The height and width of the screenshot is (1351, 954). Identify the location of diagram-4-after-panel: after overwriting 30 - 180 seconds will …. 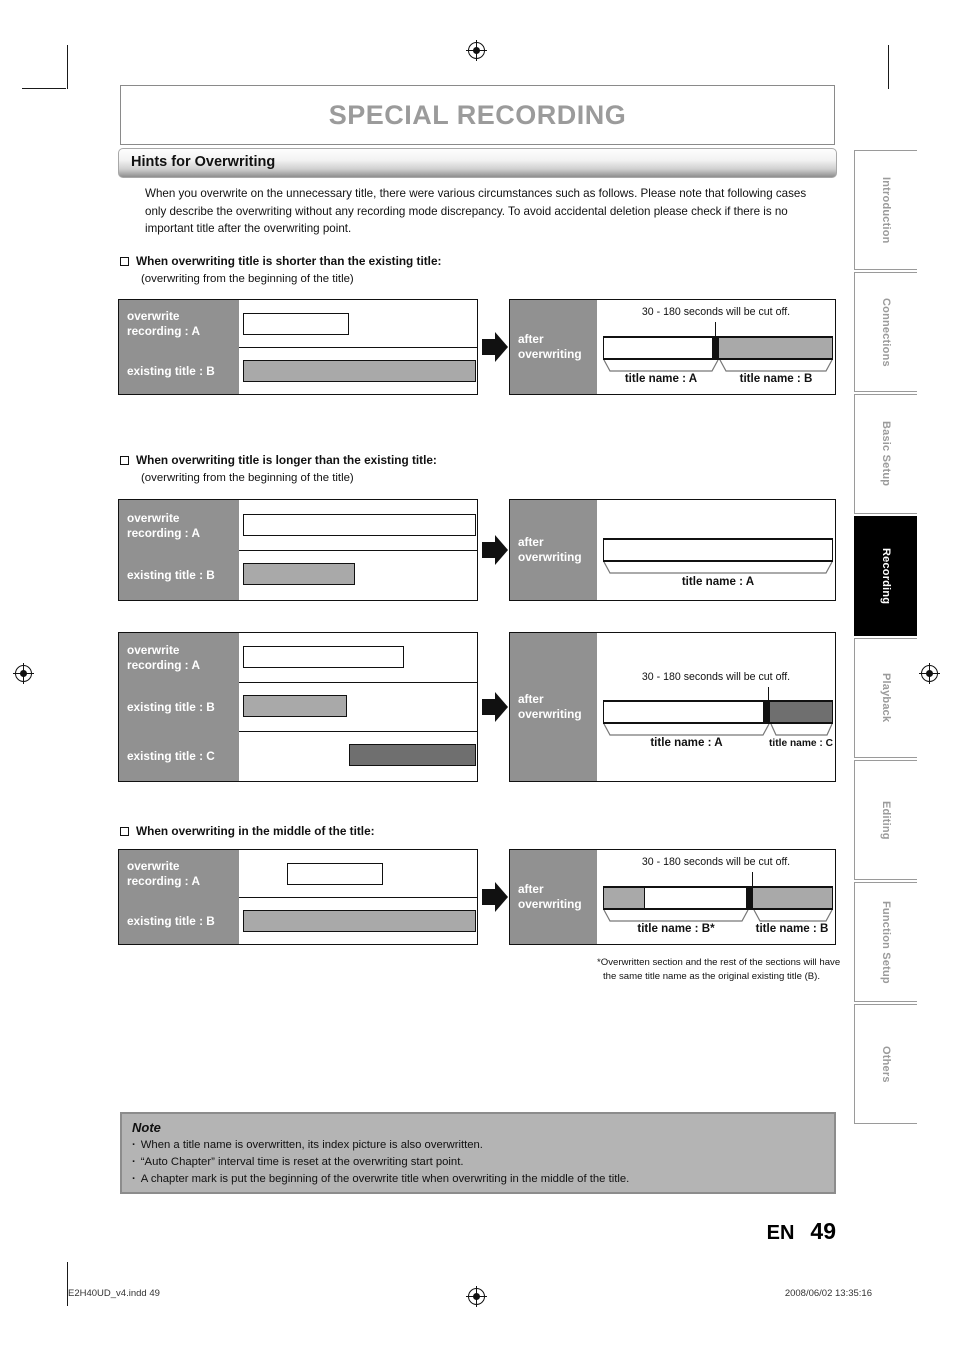
(672, 897).